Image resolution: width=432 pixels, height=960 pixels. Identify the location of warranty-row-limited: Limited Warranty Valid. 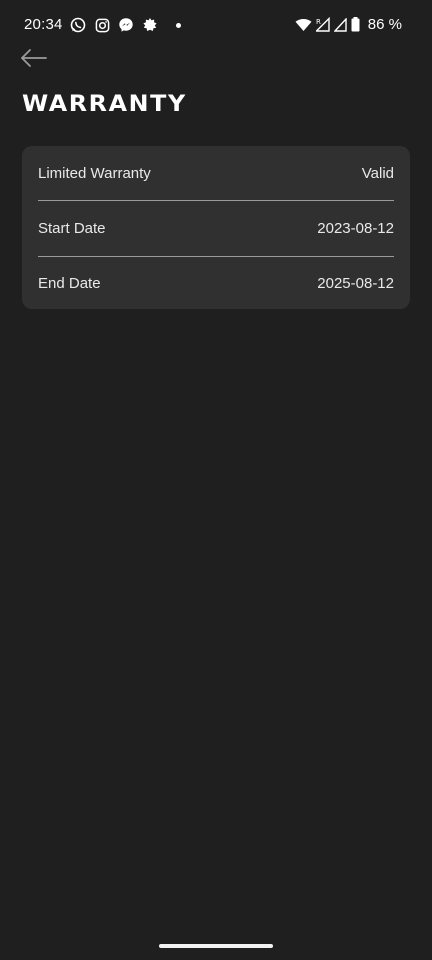
(216, 173).